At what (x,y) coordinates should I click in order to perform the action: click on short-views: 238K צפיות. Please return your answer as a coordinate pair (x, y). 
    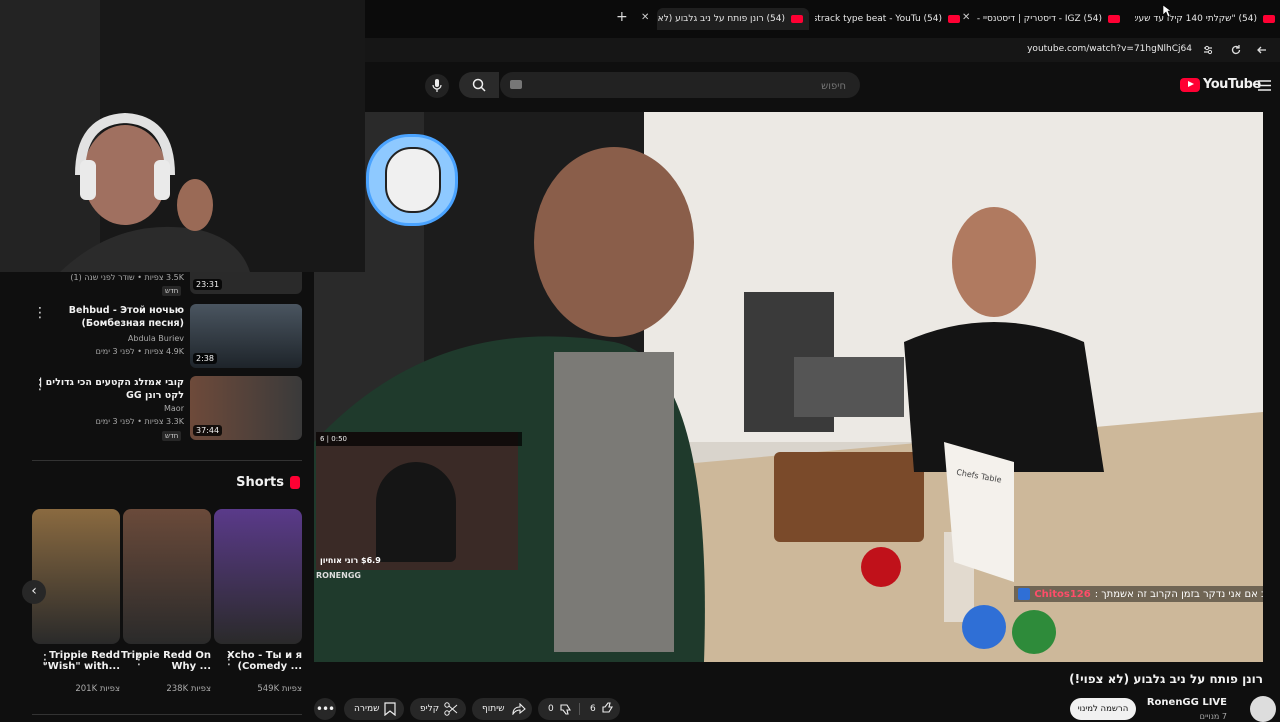
    Looking at the image, I should click on (188, 689).